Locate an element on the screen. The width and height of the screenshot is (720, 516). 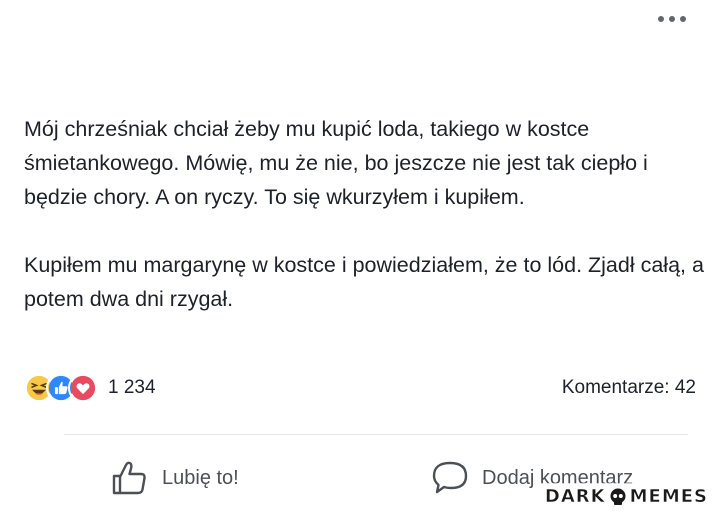
like-button: Lubię to! is located at coordinates (174, 478).